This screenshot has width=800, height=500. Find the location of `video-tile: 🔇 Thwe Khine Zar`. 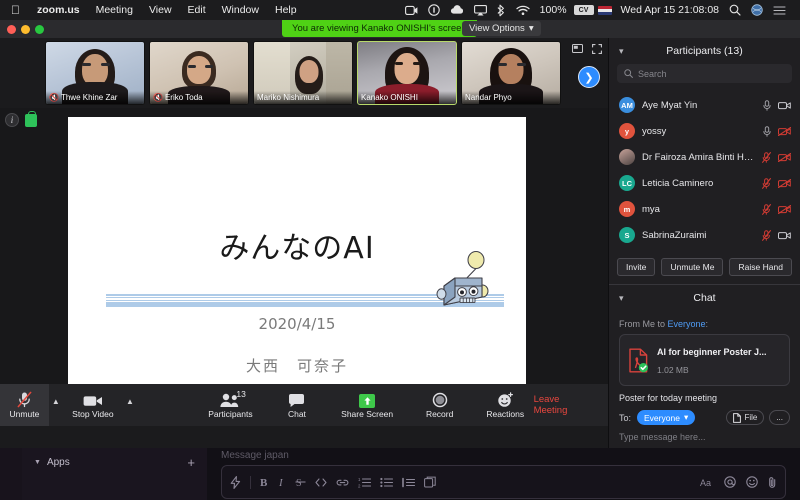

video-tile: 🔇 Thwe Khine Zar is located at coordinates (95, 73).